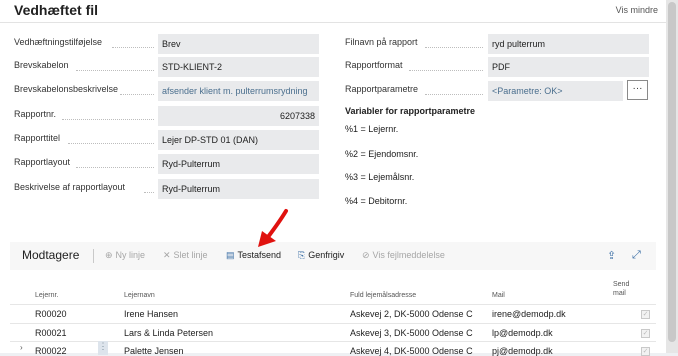 This screenshot has width=678, height=356. What do you see at coordinates (230, 255) in the screenshot?
I see `test-send-icon: ▤` at bounding box center [230, 255].